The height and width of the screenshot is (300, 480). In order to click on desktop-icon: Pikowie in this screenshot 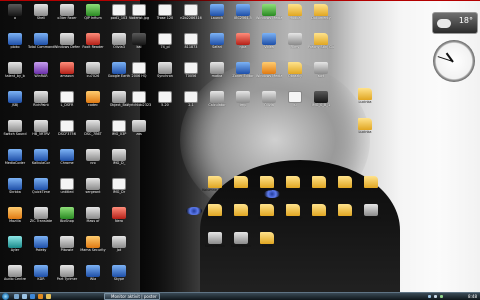, I will do `click(67, 249)`.